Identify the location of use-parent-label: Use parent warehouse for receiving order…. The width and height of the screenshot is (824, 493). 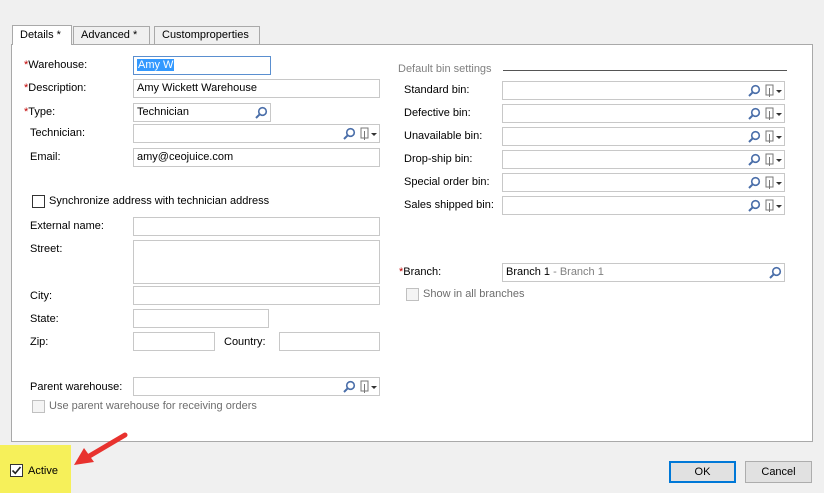
(153, 406).